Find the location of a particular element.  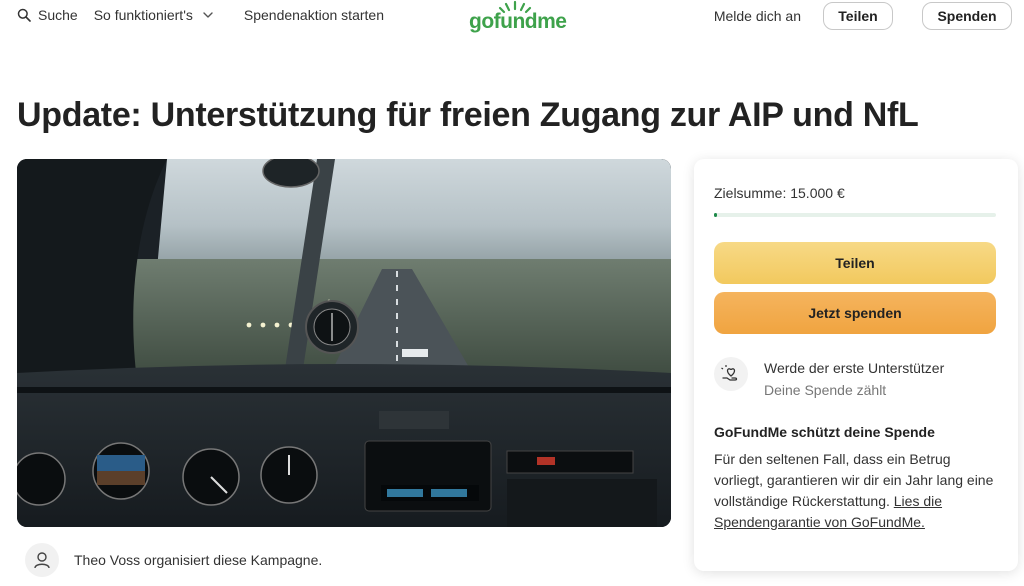

logo-text: gofundme is located at coordinates (518, 21).